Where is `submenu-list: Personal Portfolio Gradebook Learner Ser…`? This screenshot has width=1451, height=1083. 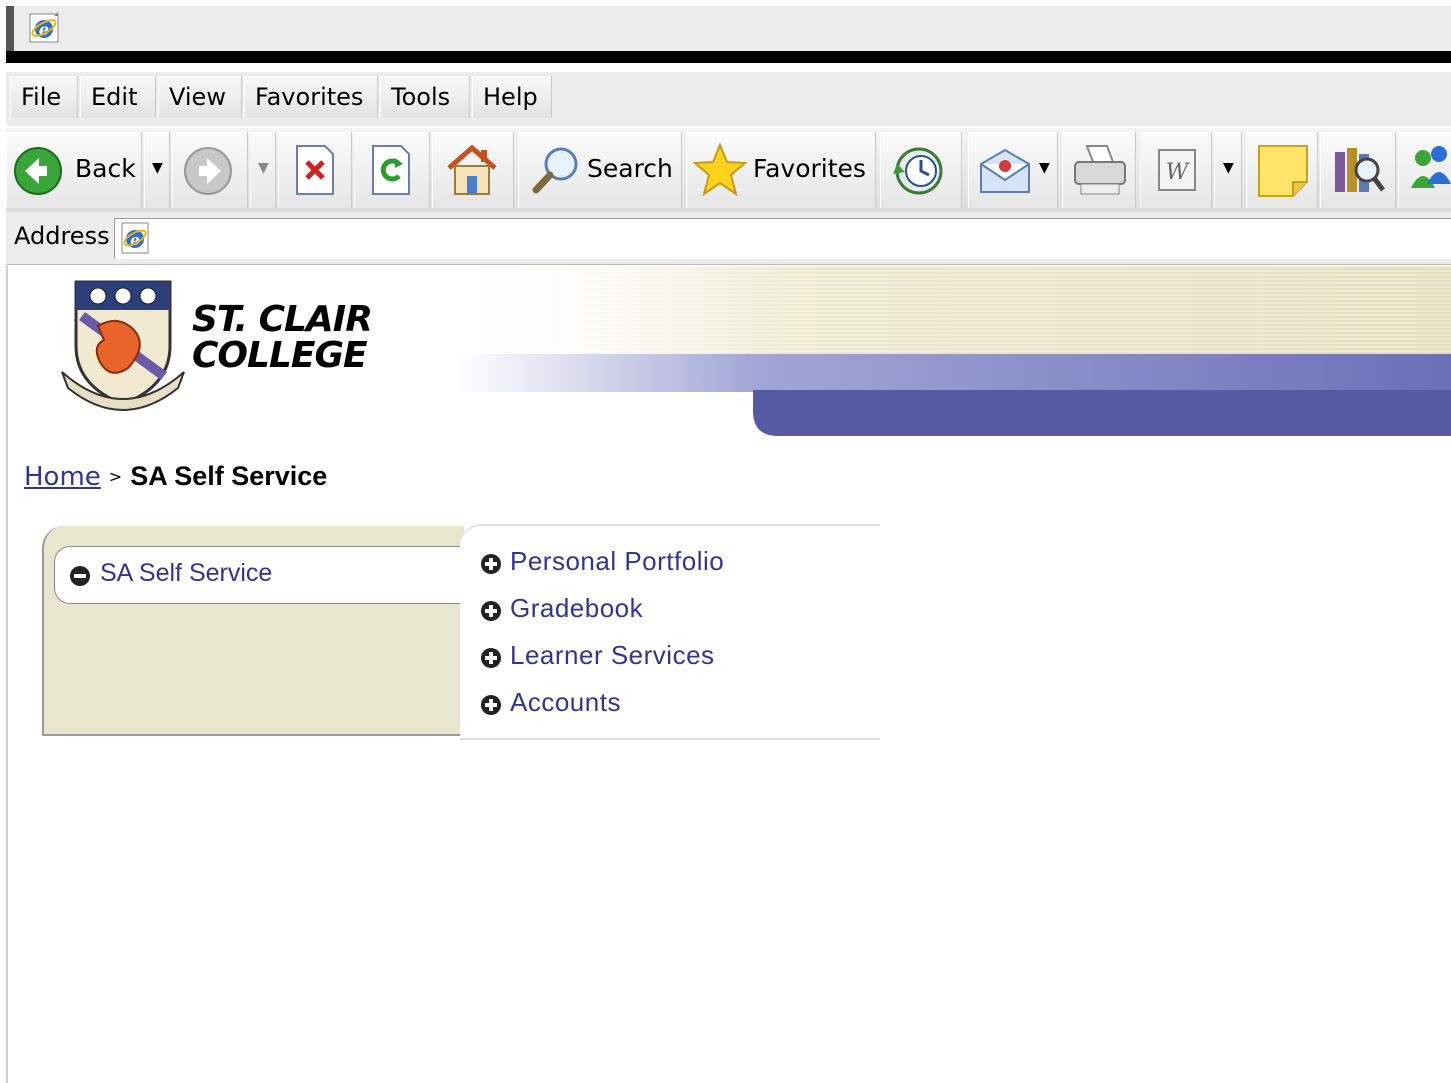
submenu-list: Personal Portfolio Gradebook Learner Ser… is located at coordinates (670, 632).